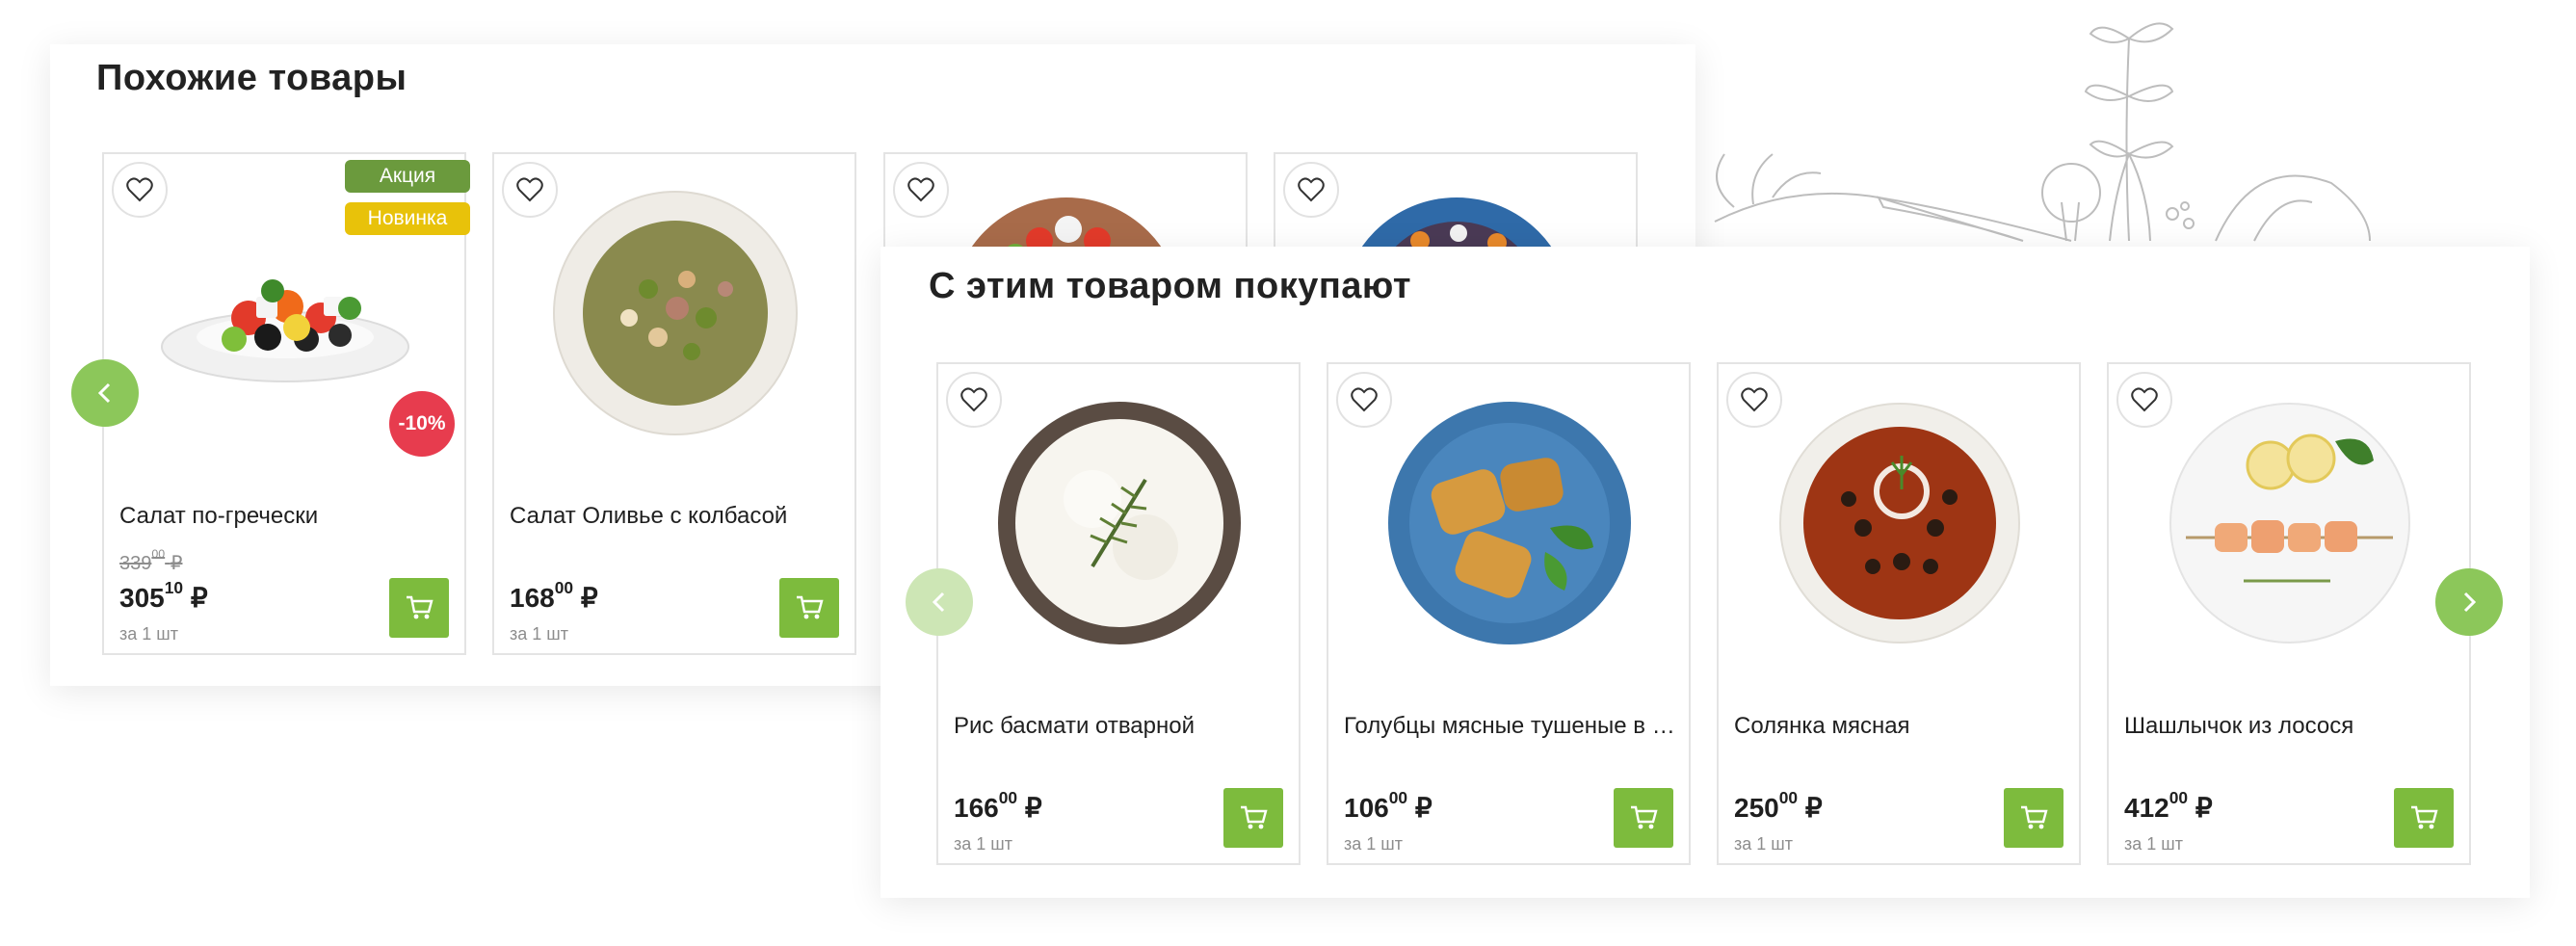 The image size is (2576, 946). Describe the element at coordinates (1903, 726) in the screenshot. I see `product-name: Солянка мясная` at that location.